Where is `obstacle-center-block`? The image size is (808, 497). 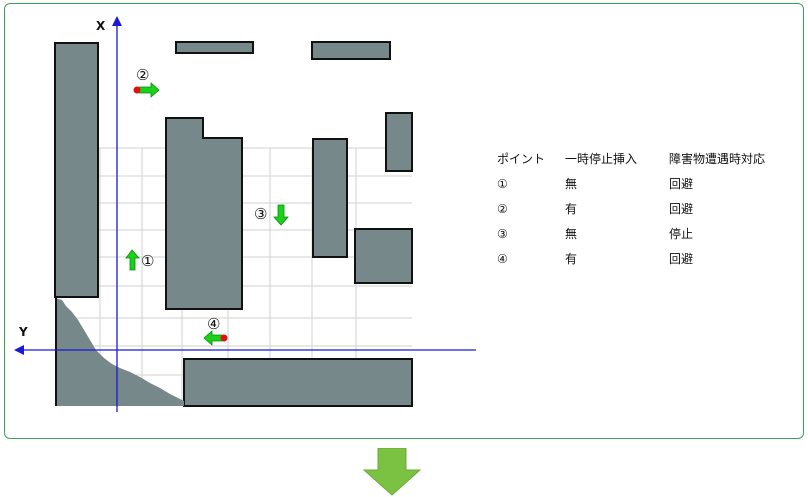
obstacle-center-block is located at coordinates (204, 213).